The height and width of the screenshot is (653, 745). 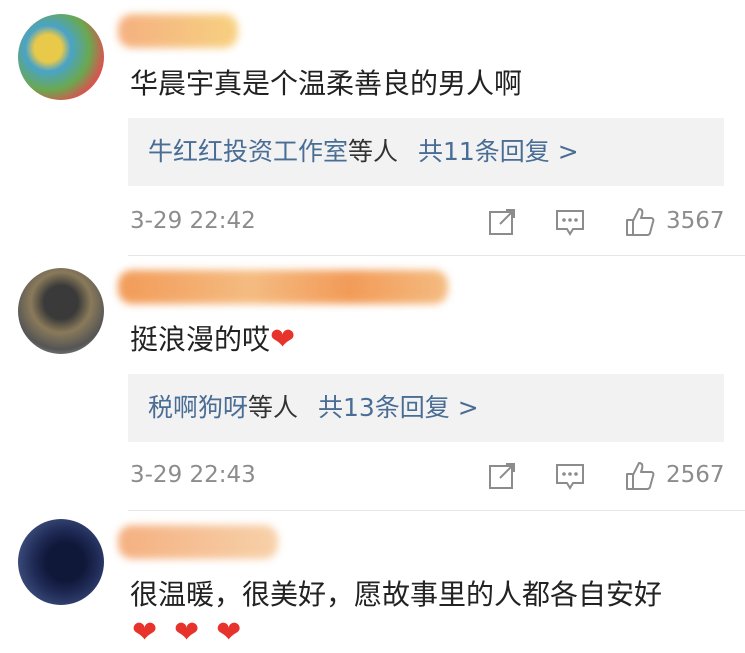 What do you see at coordinates (430, 224) in the screenshot?
I see `comment-meta: 3-29 22:42 3567` at bounding box center [430, 224].